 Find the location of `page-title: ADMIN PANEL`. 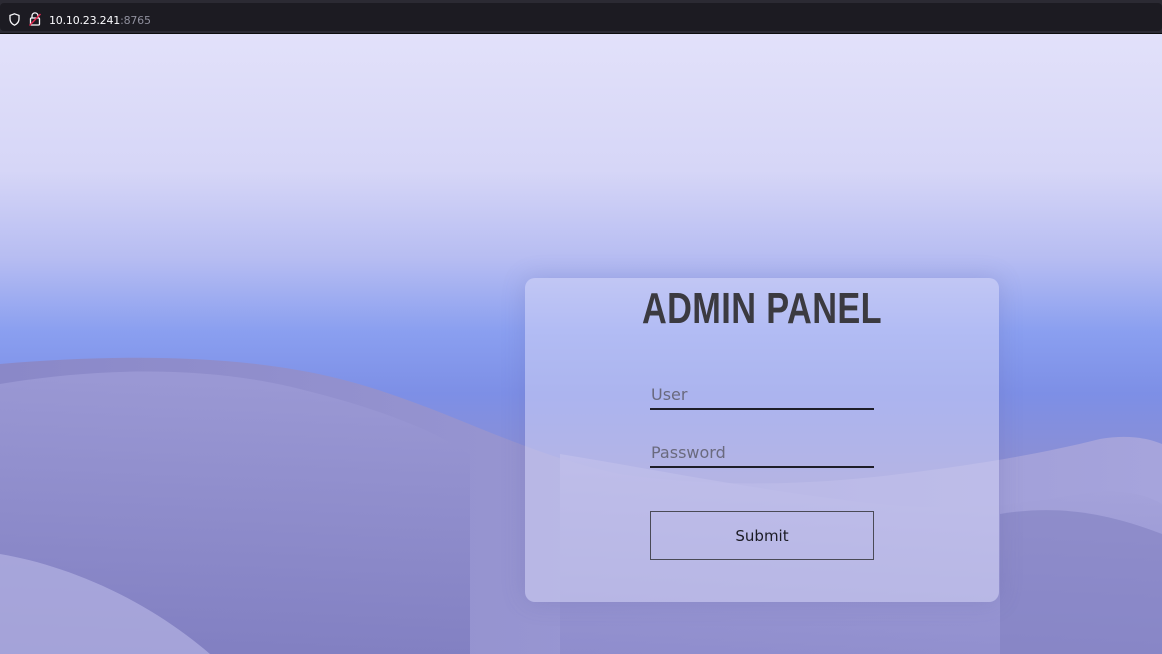

page-title: ADMIN PANEL is located at coordinates (762, 308).